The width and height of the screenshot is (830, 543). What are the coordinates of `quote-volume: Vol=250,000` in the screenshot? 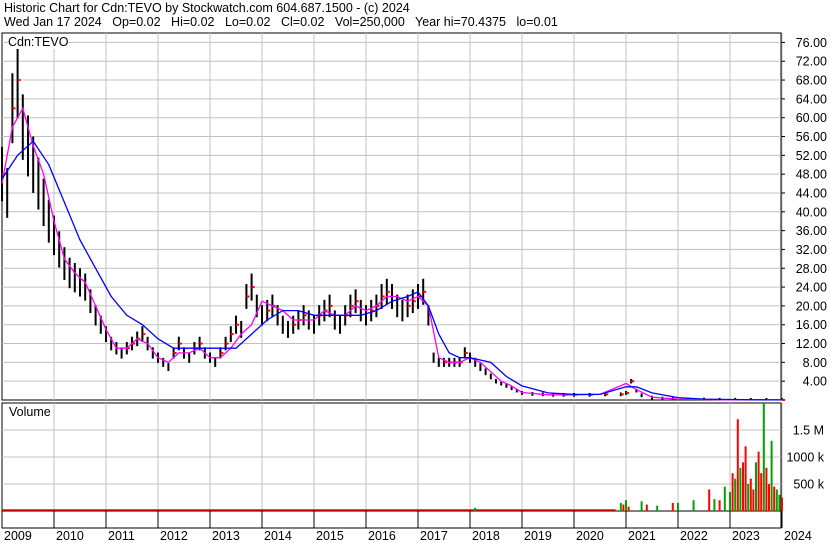 It's located at (369, 22).